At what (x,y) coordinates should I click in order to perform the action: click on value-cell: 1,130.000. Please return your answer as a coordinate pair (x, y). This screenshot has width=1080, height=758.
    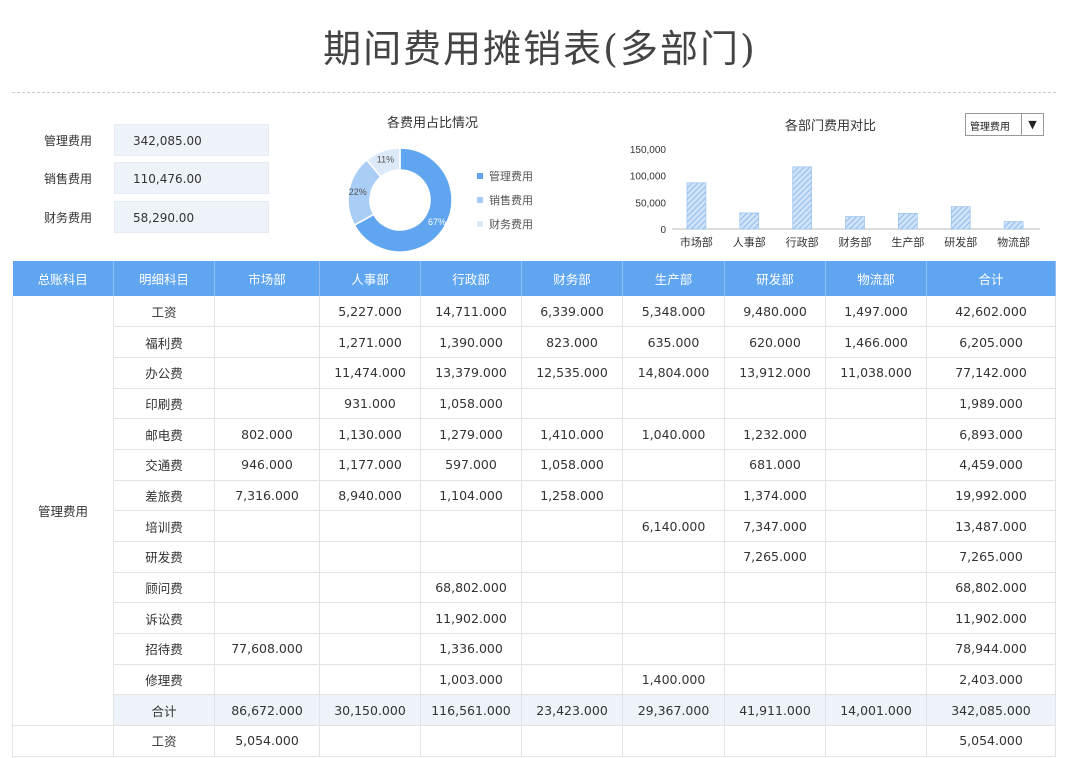
    Looking at the image, I should click on (370, 434).